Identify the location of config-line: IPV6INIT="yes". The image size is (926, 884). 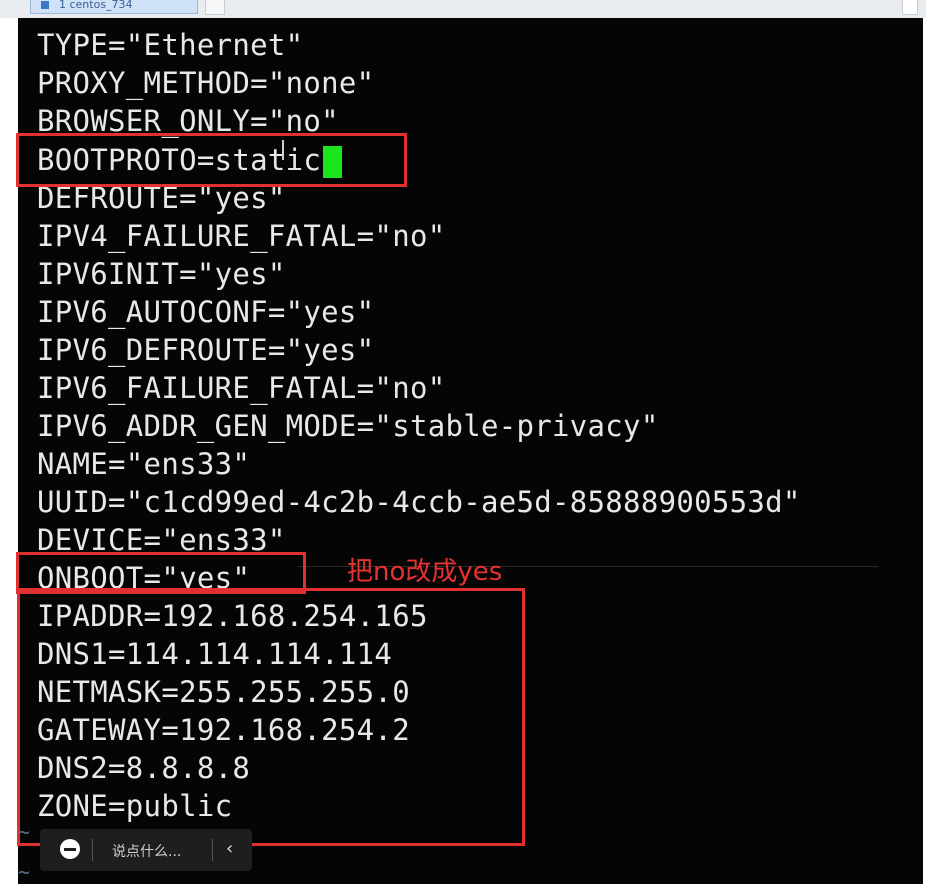
(161, 274).